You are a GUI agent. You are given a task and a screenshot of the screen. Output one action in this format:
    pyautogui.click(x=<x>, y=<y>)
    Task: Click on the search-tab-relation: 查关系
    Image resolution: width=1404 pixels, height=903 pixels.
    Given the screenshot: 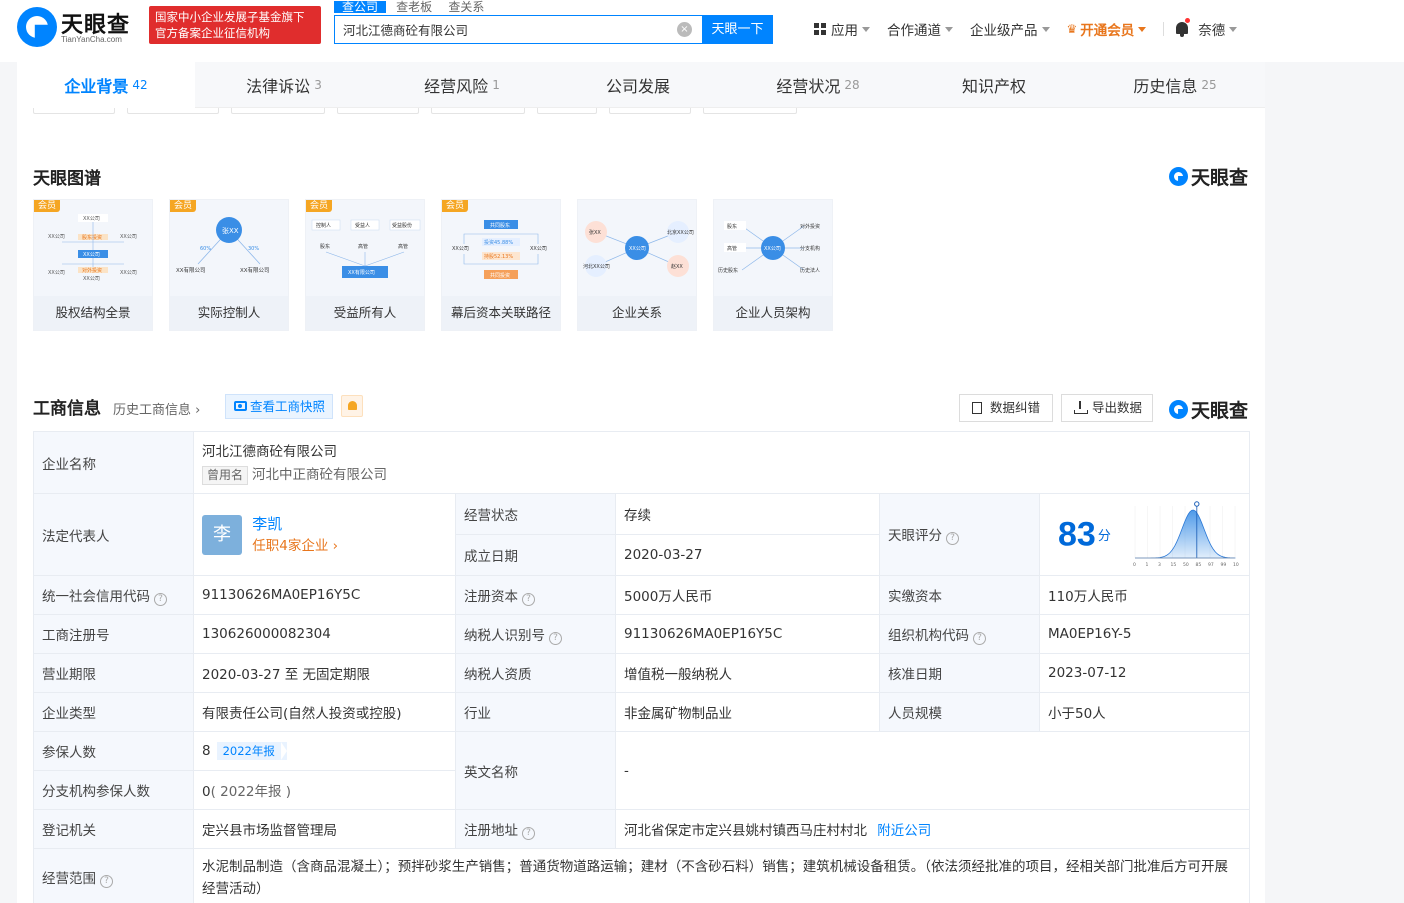 What is the action you would take?
    pyautogui.click(x=466, y=7)
    